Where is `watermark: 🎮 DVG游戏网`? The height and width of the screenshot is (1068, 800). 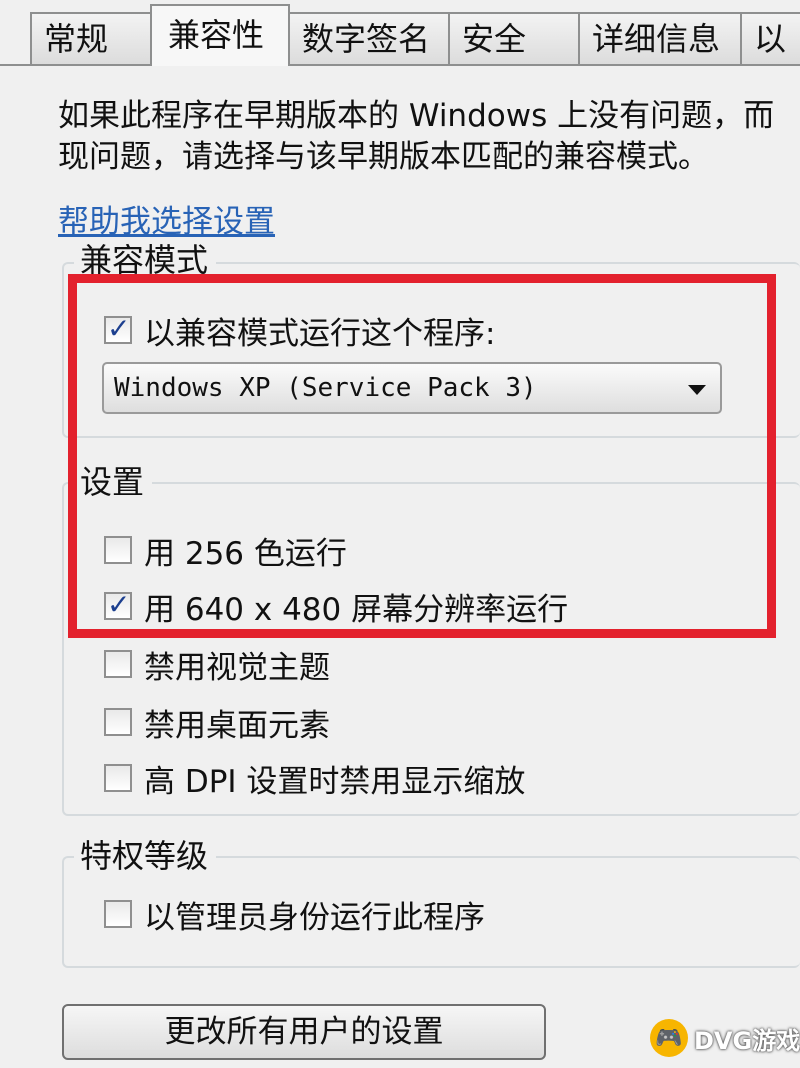
watermark: 🎮 DVG游戏网 is located at coordinates (725, 1038).